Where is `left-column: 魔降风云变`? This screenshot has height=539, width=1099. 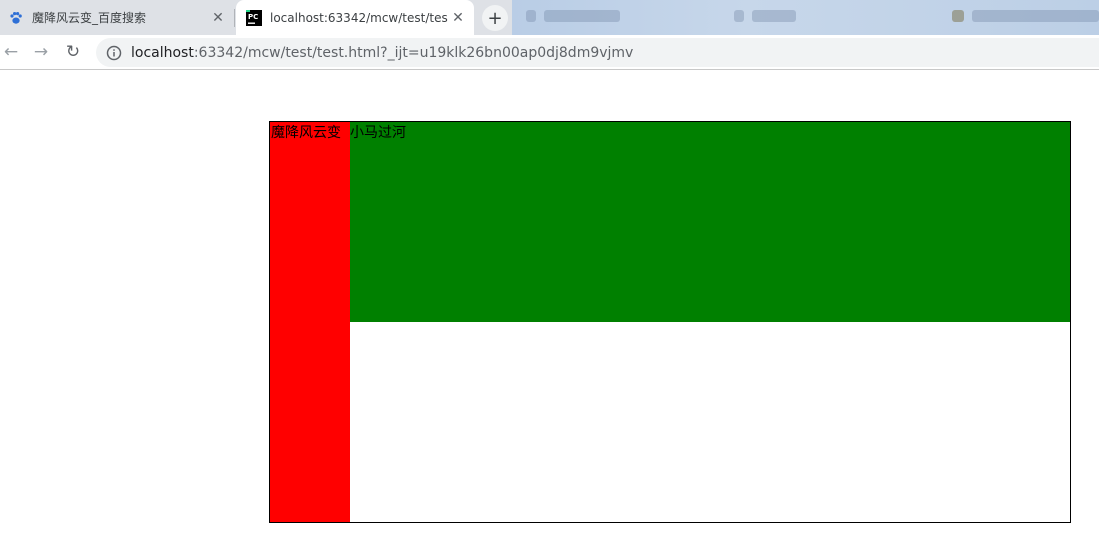
left-column: 魔降风云变 is located at coordinates (310, 322).